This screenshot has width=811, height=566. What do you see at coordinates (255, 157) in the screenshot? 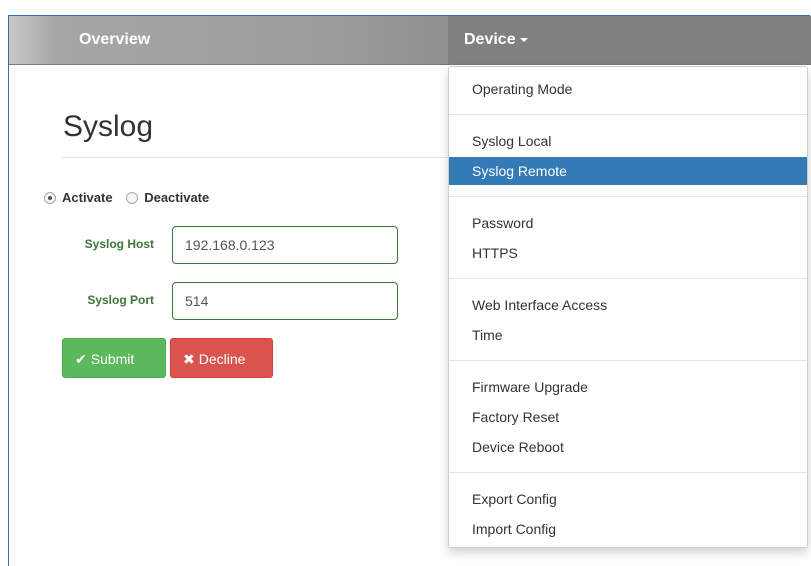
I see `title-divider` at bounding box center [255, 157].